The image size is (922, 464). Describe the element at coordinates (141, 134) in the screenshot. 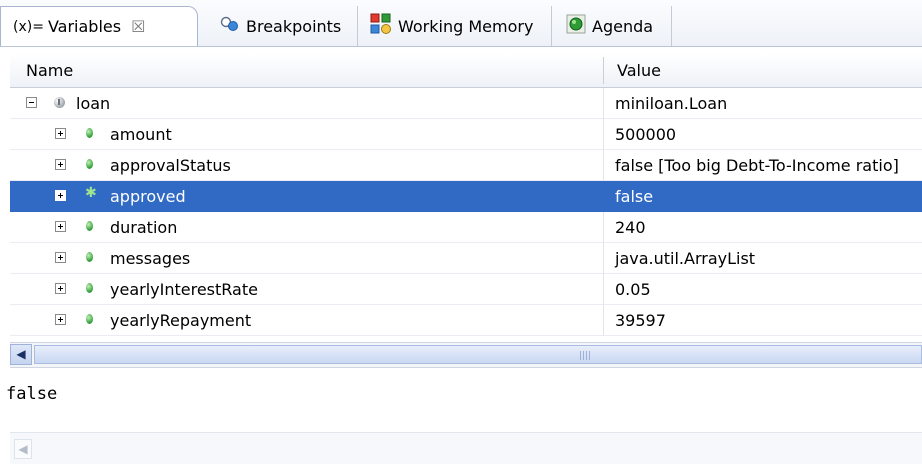

I see `row-name: amount` at that location.